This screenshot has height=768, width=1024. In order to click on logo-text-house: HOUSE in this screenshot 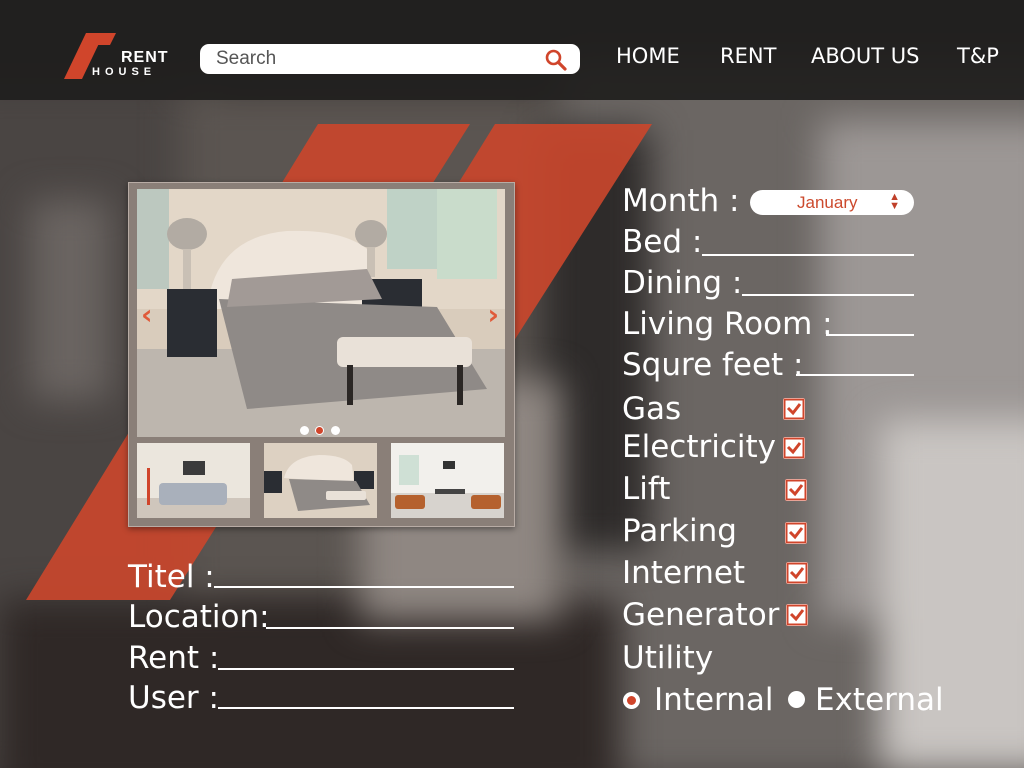, I will do `click(124, 72)`.